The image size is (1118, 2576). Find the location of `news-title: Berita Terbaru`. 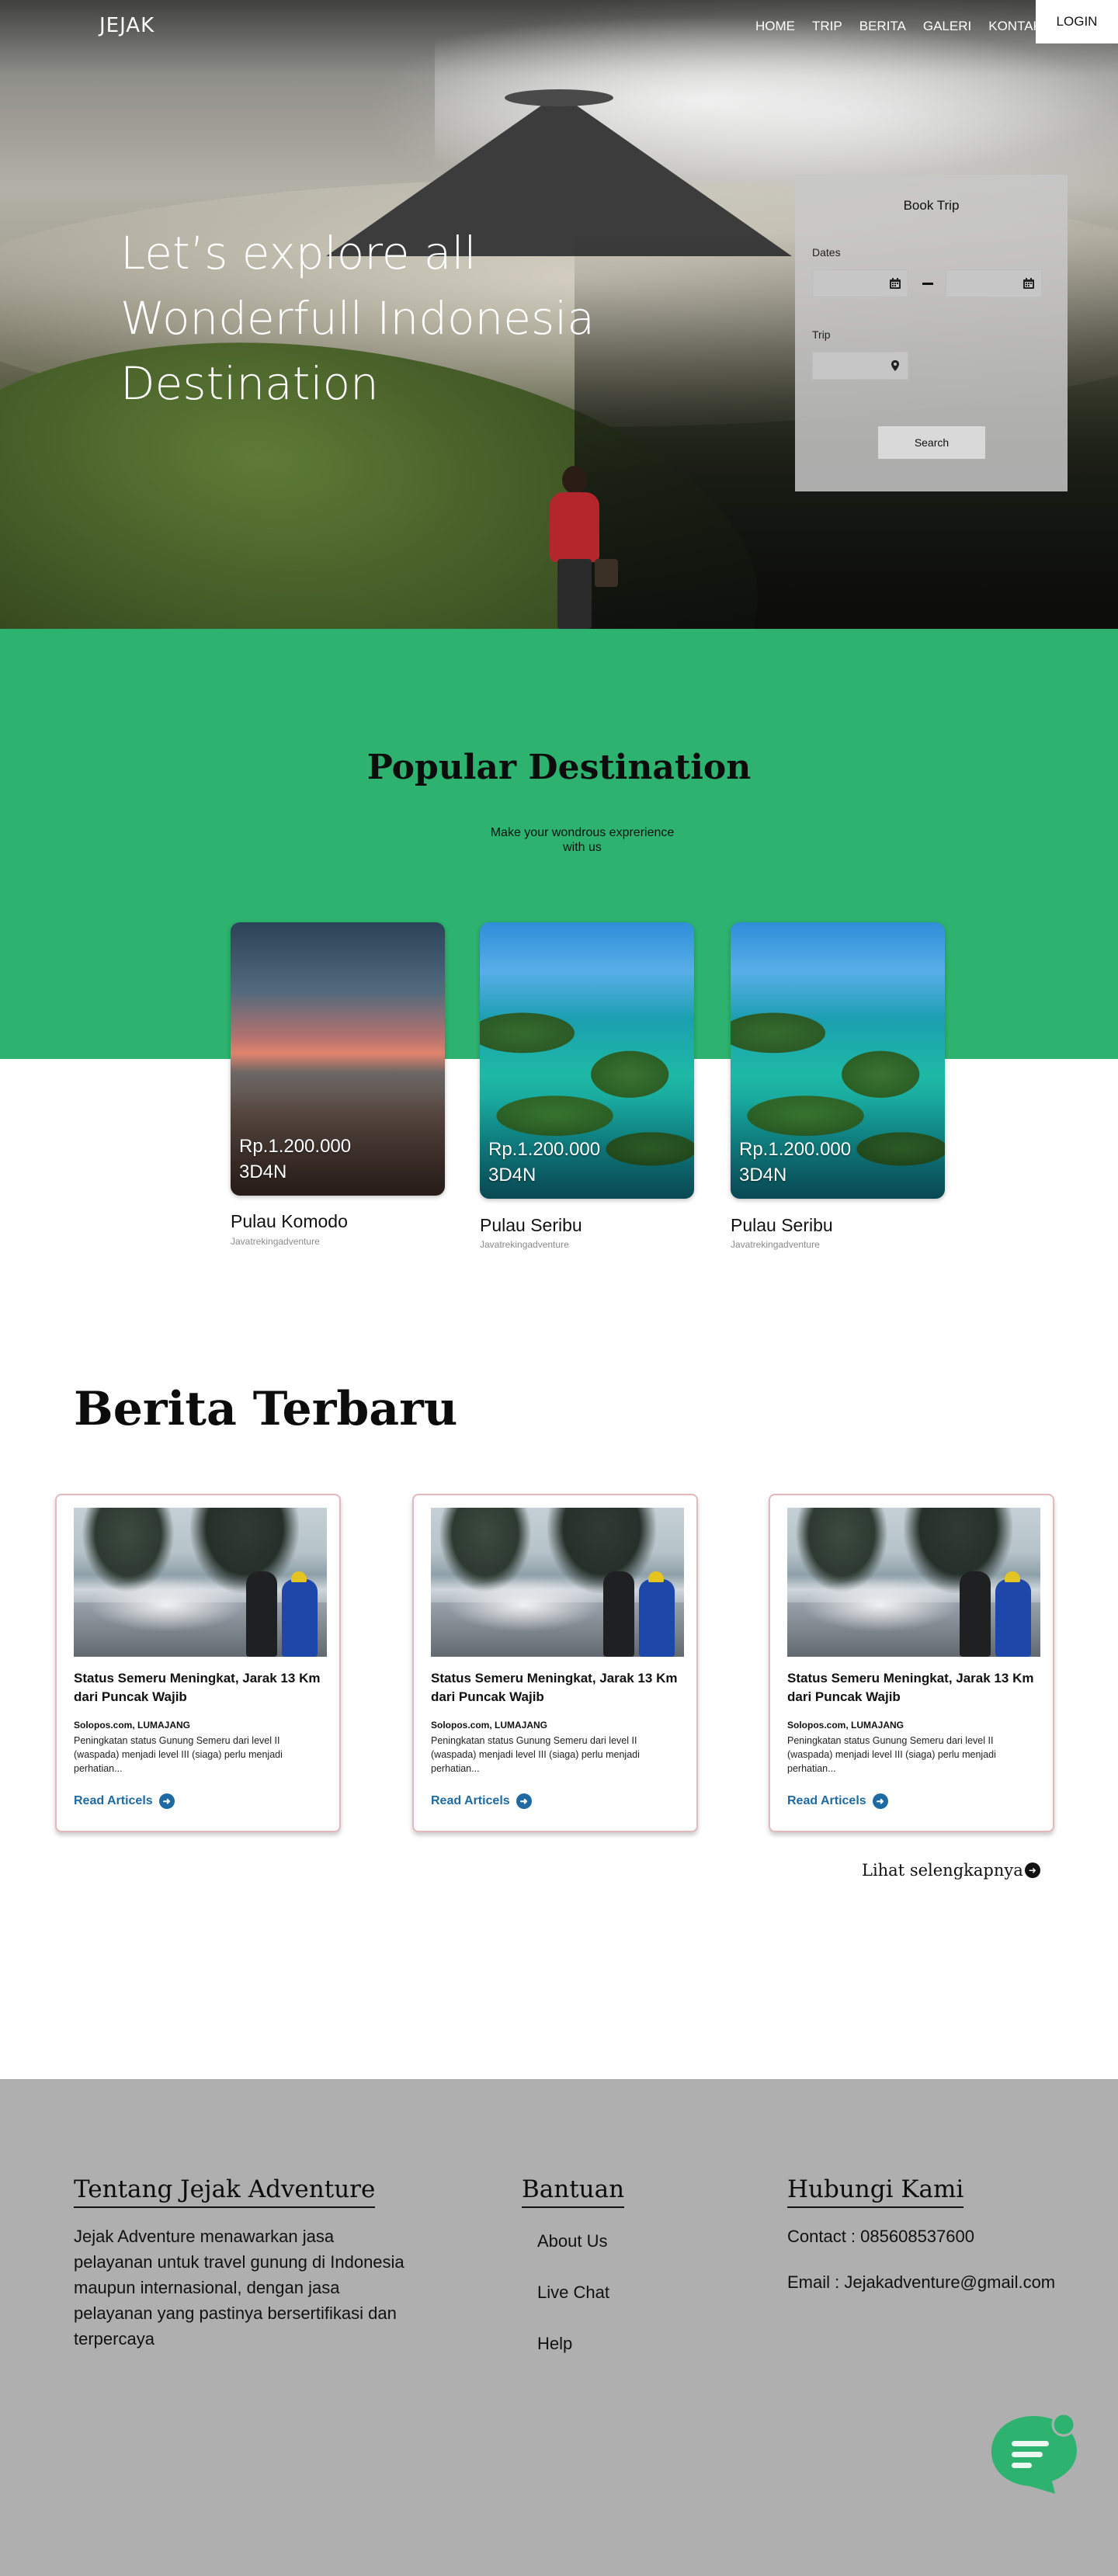

news-title: Berita Terbaru is located at coordinates (266, 1409).